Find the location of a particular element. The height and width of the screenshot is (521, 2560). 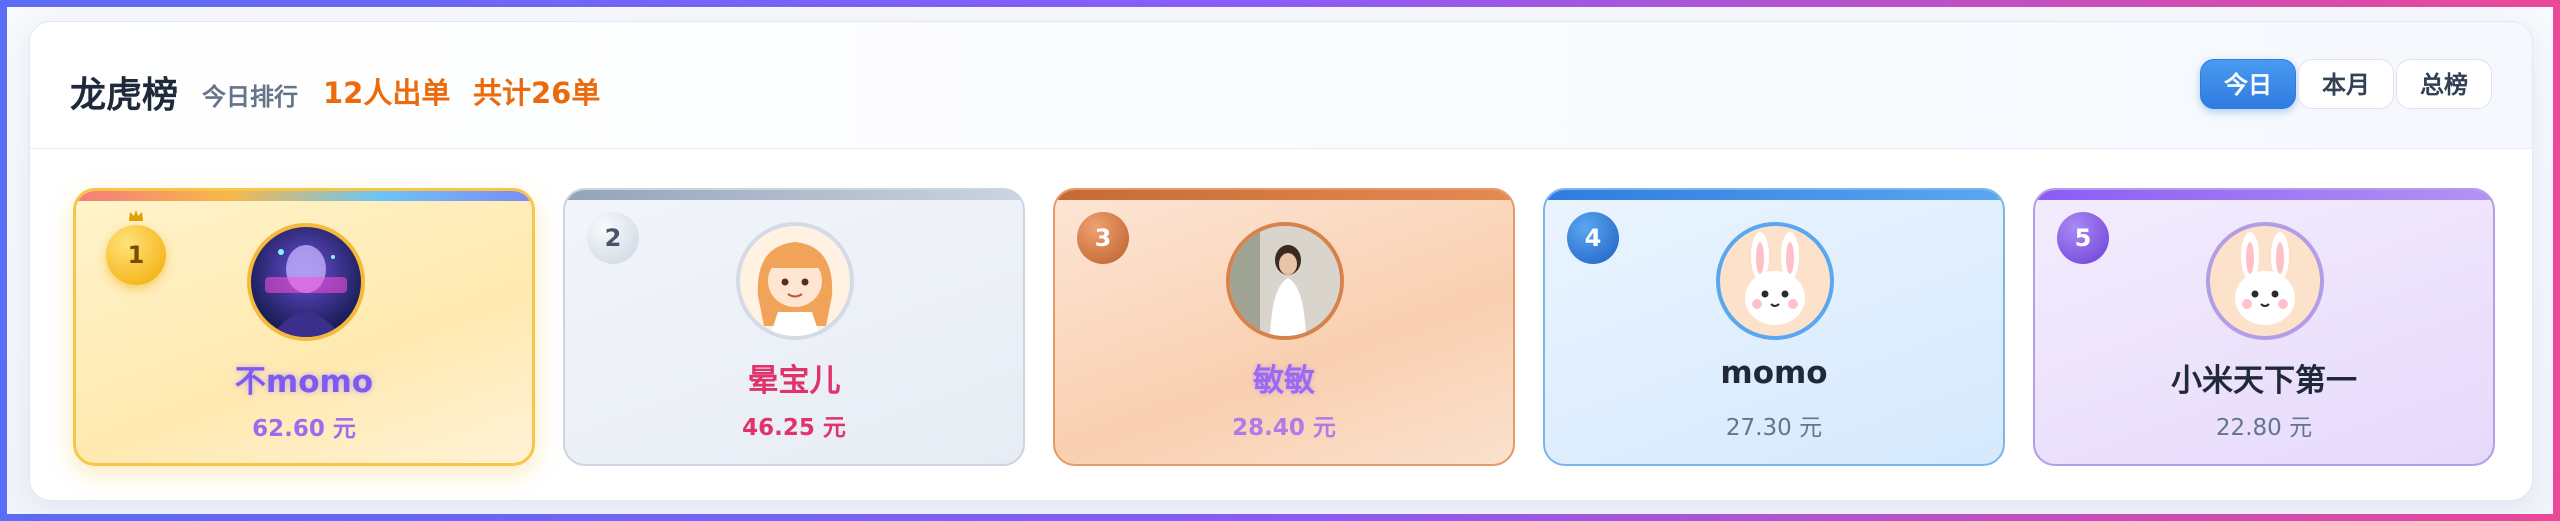

user-name: 小米天下第一 is located at coordinates (2264, 381).